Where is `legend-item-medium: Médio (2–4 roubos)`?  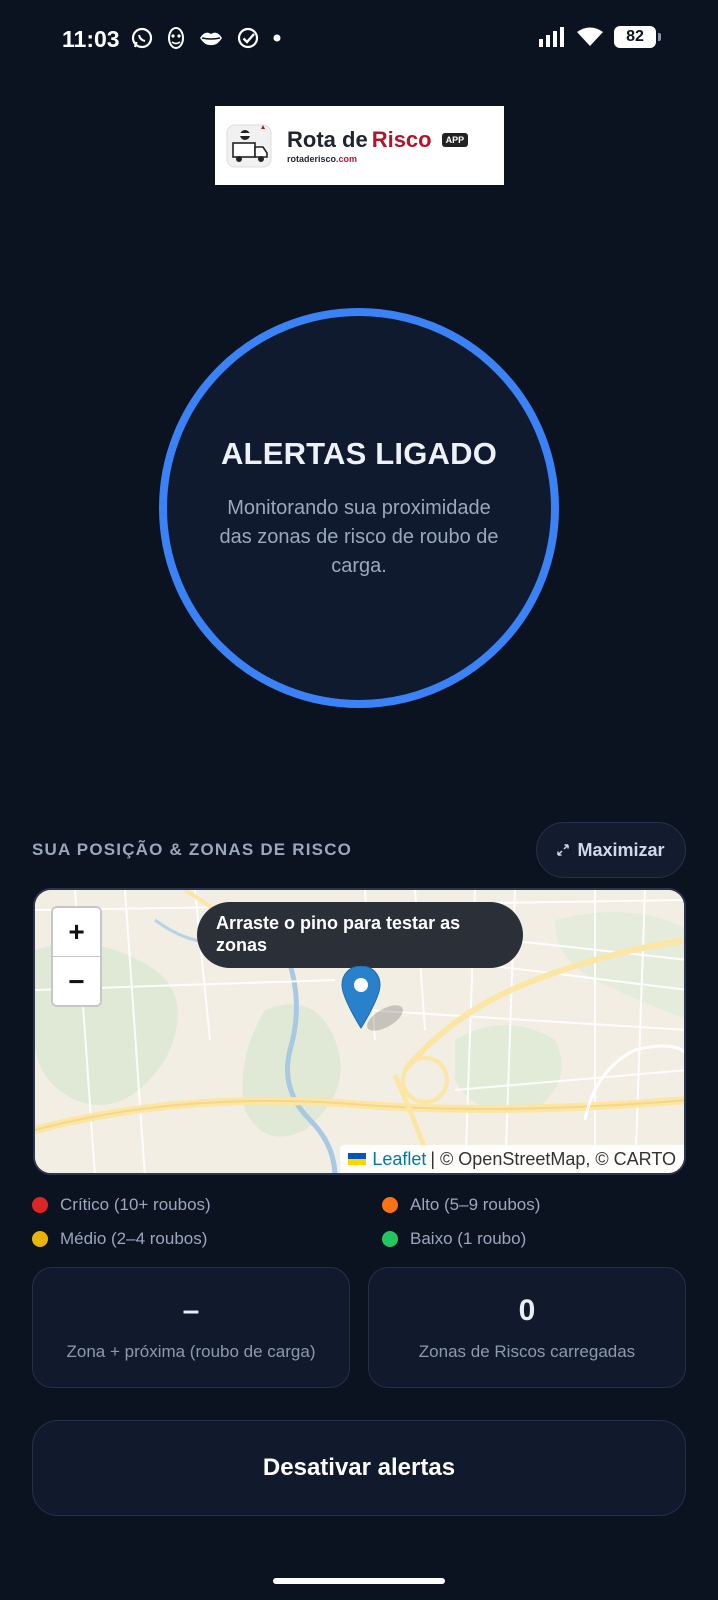
legend-item-medium: Médio (2–4 roubos) is located at coordinates (207, 1239).